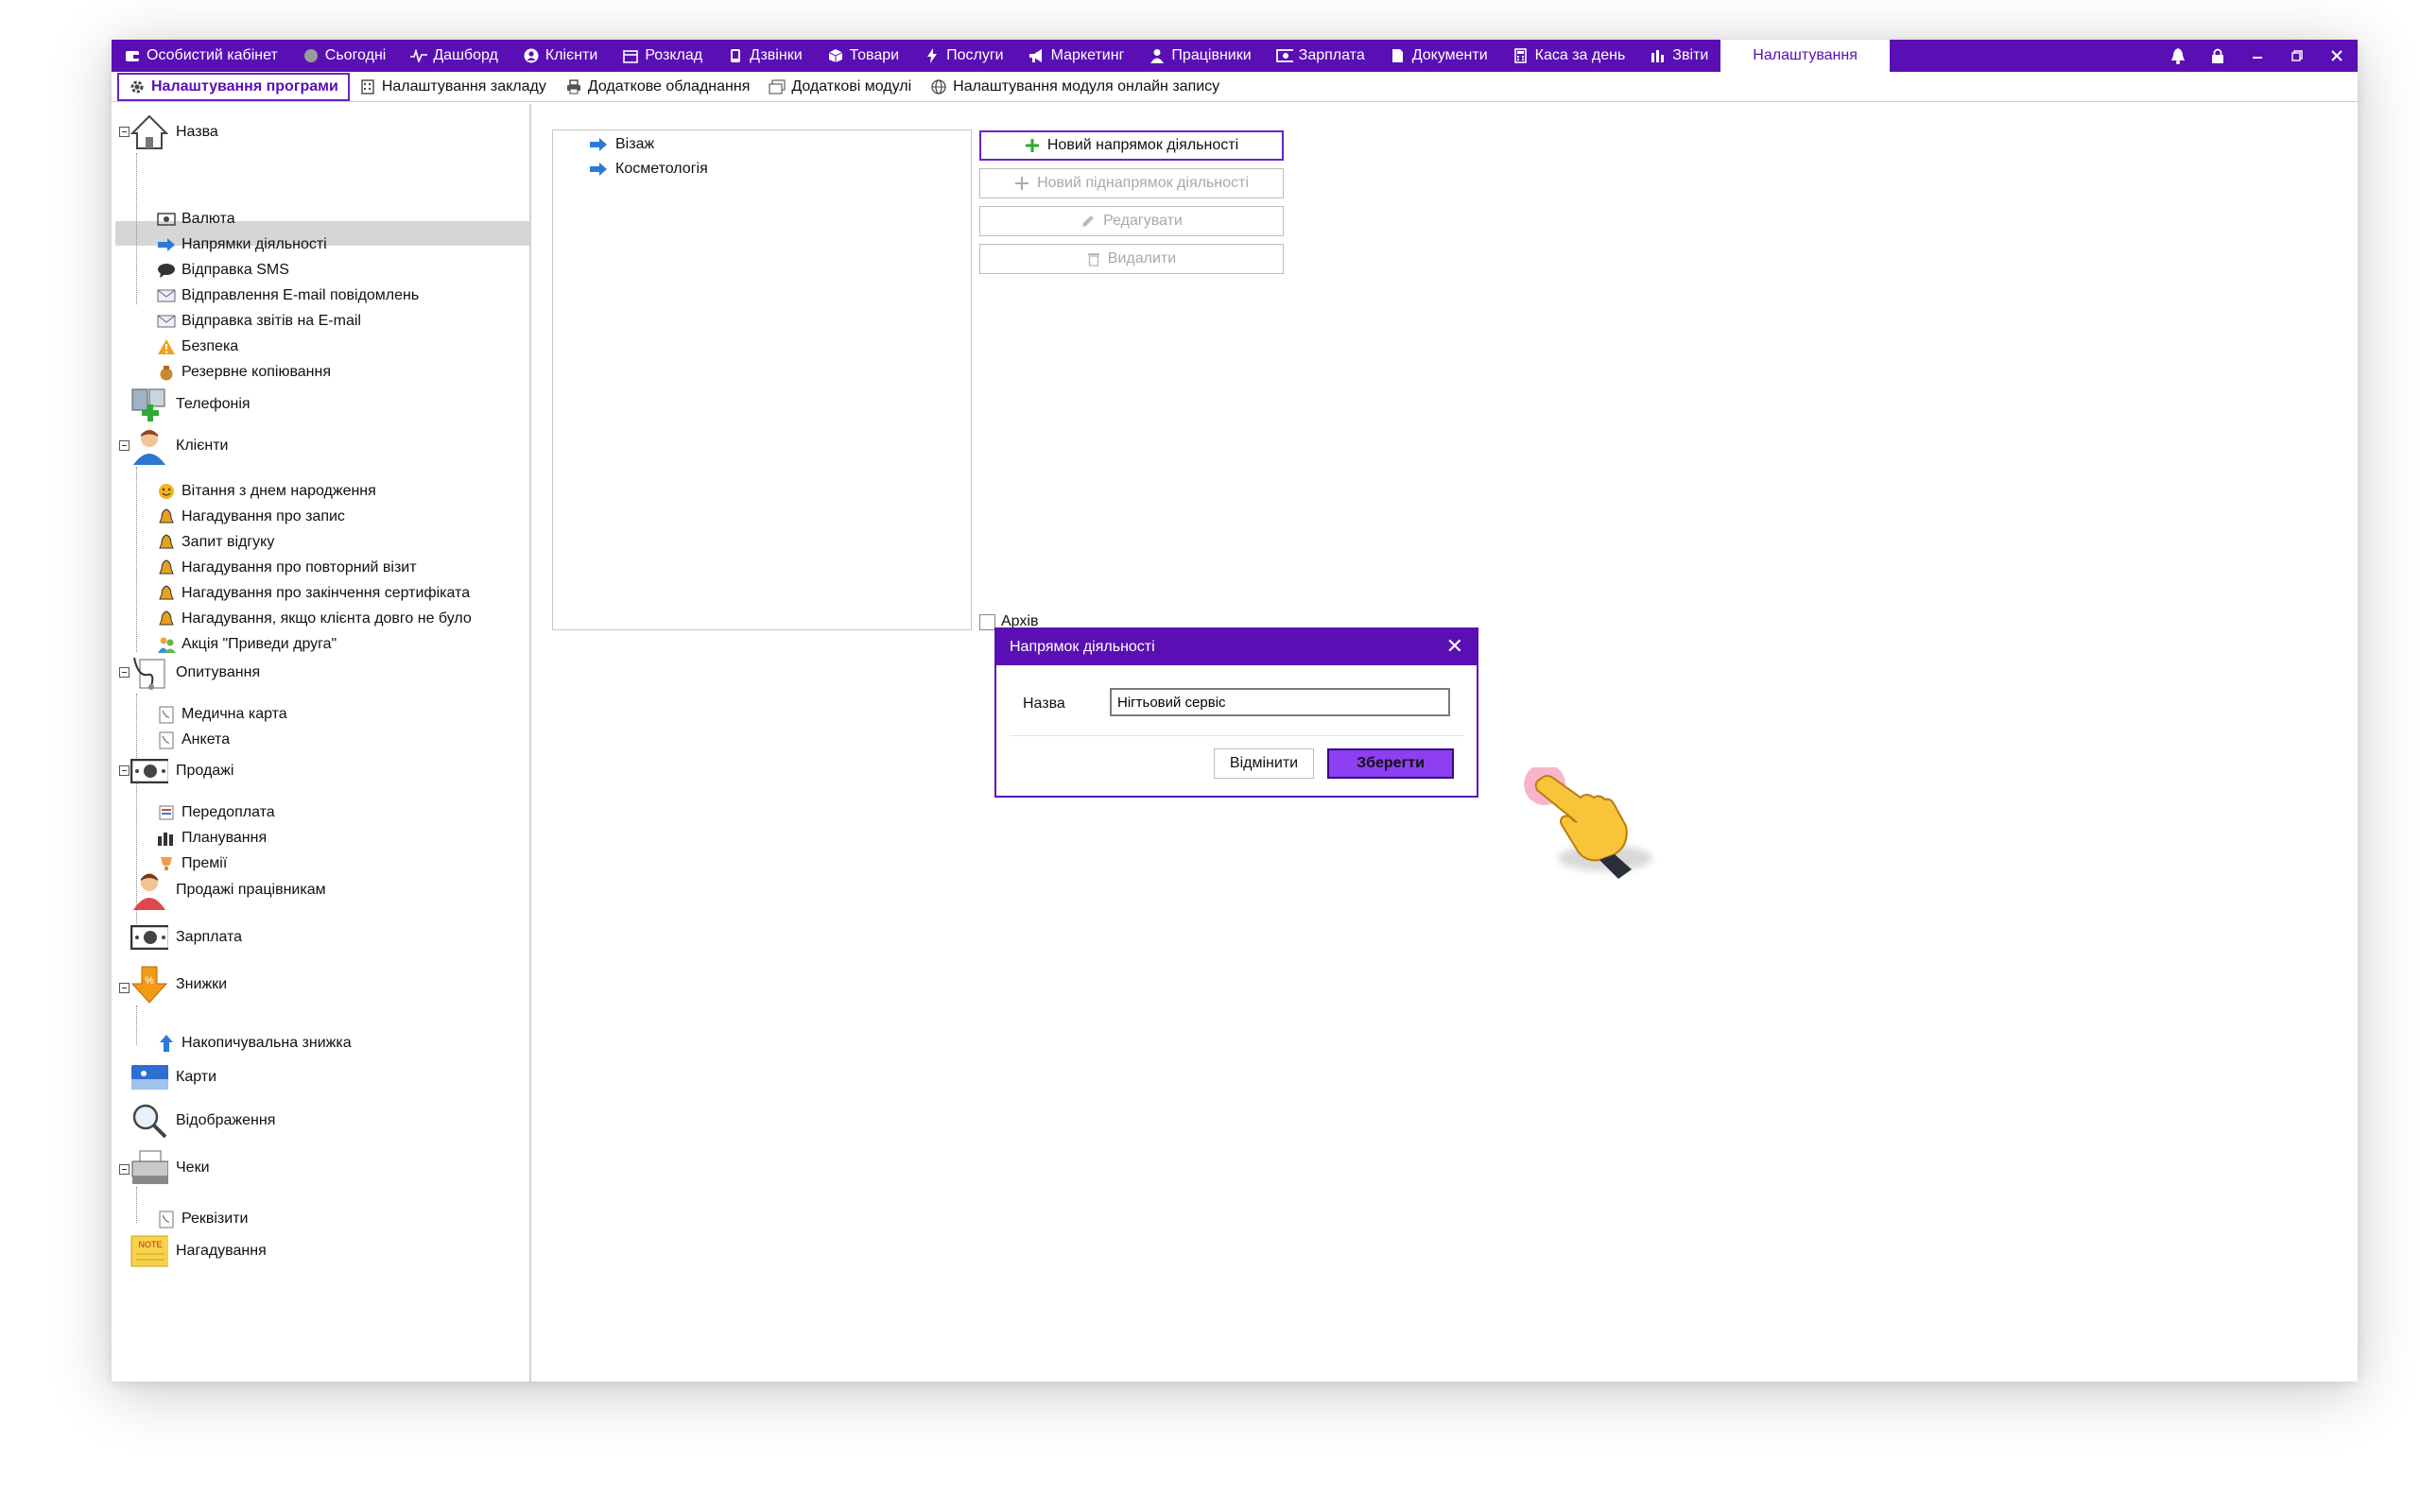  Describe the element at coordinates (124, 445) in the screenshot. I see `tree-toggle-clients` at that location.